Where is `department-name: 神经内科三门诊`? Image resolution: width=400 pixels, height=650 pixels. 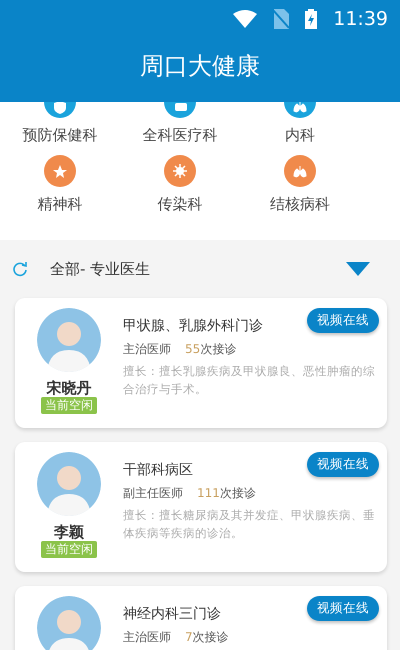
department-name: 神经内科三门诊 is located at coordinates (172, 614).